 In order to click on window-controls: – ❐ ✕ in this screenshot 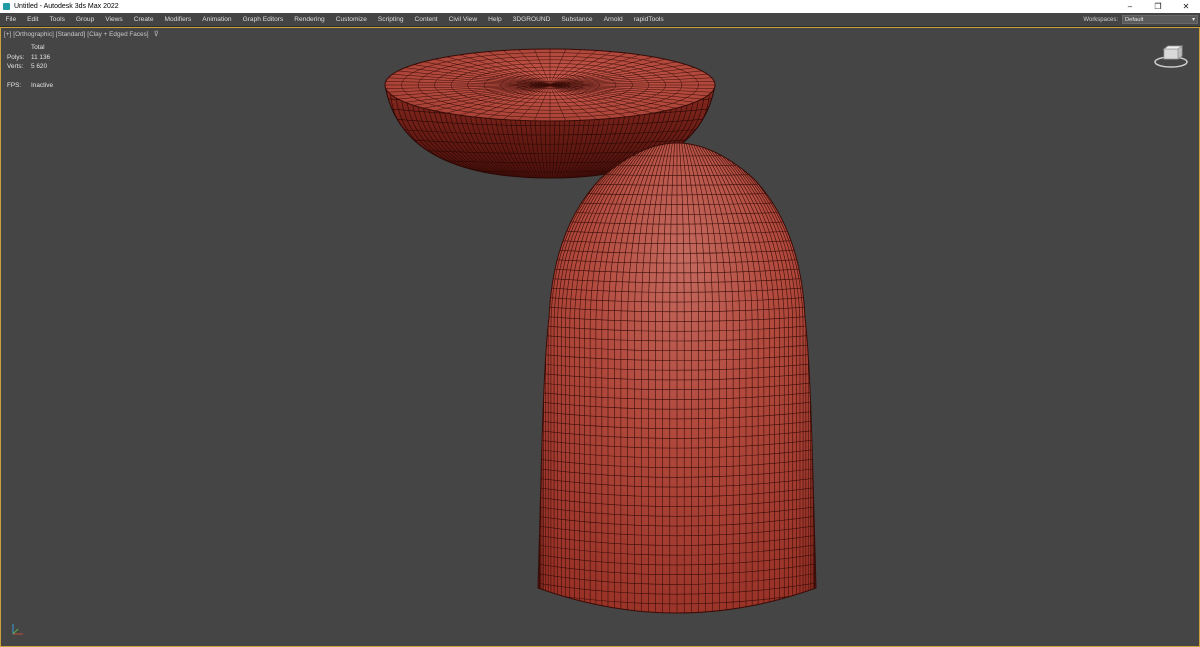, I will do `click(1158, 6)`.